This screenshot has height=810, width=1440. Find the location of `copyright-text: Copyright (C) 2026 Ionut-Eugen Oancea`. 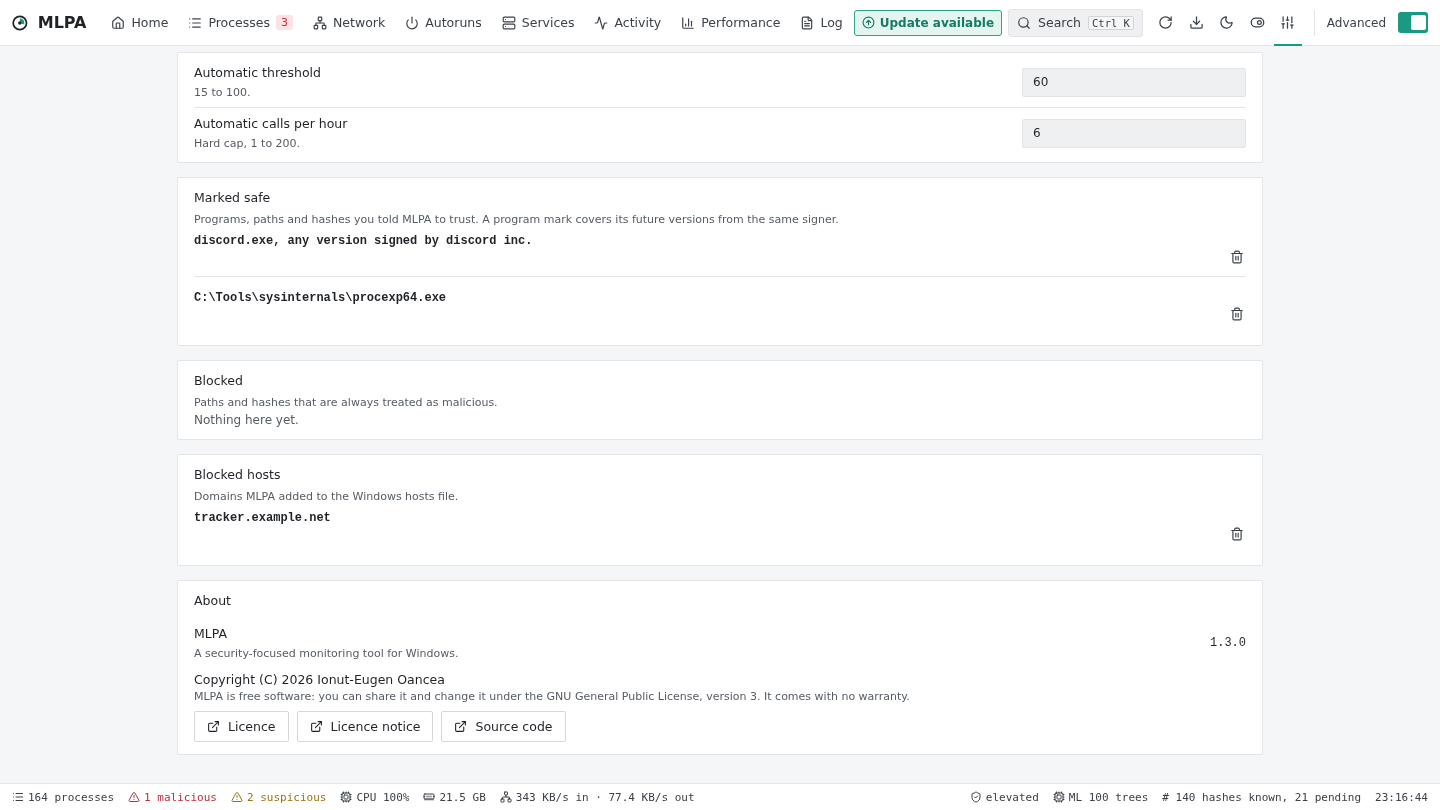

copyright-text: Copyright (C) 2026 Ionut-Eugen Oancea is located at coordinates (320, 679).